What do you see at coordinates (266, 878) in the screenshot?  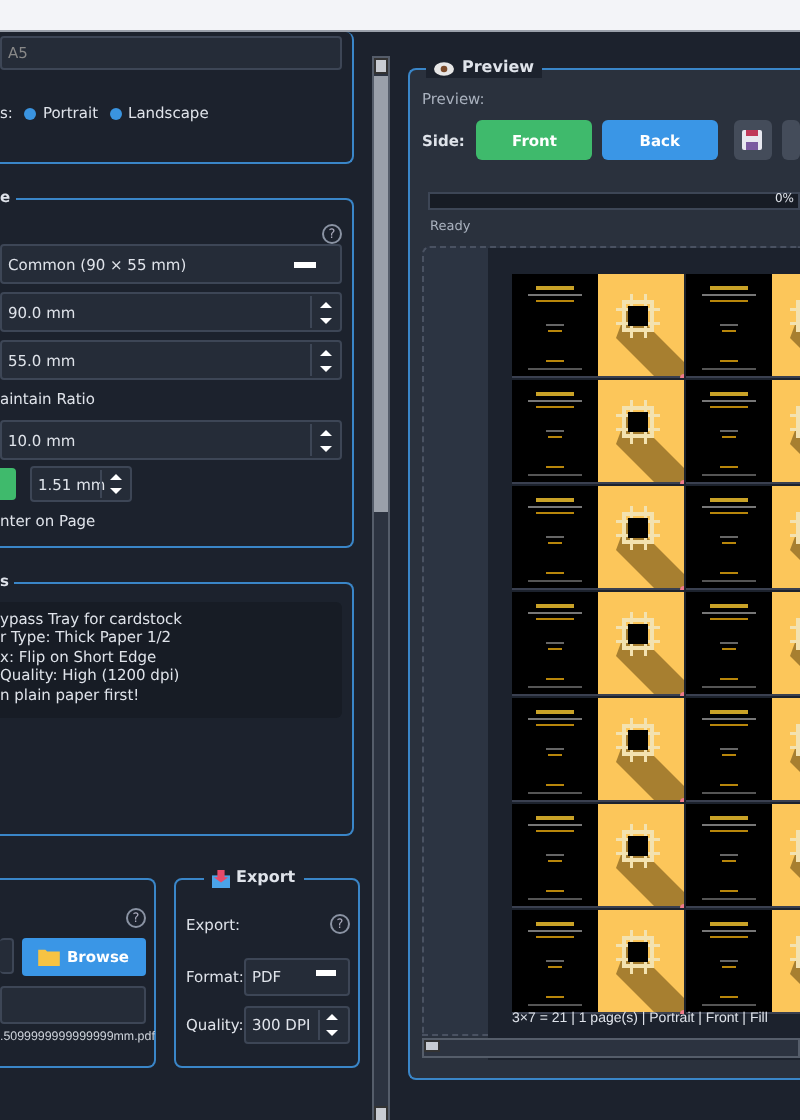 I see `group-title: Export` at bounding box center [266, 878].